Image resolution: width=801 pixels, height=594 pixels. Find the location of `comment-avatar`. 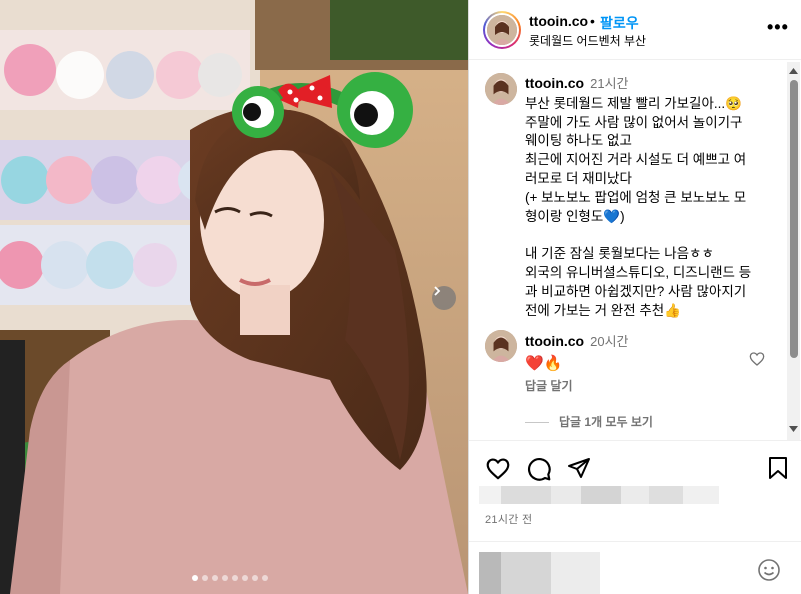

comment-avatar is located at coordinates (501, 346).